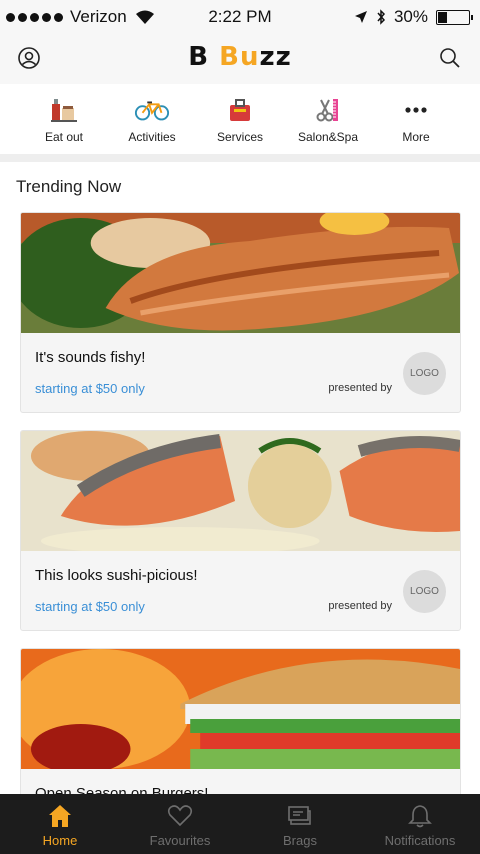 This screenshot has height=854, width=480. Describe the element at coordinates (152, 110) in the screenshot. I see `bicycle-icon` at that location.